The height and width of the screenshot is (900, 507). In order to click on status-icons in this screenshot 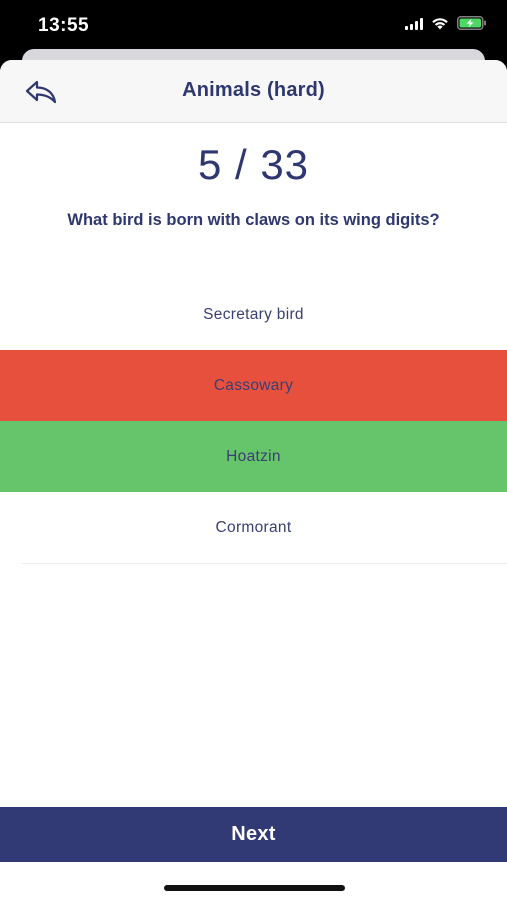, I will do `click(446, 23)`.